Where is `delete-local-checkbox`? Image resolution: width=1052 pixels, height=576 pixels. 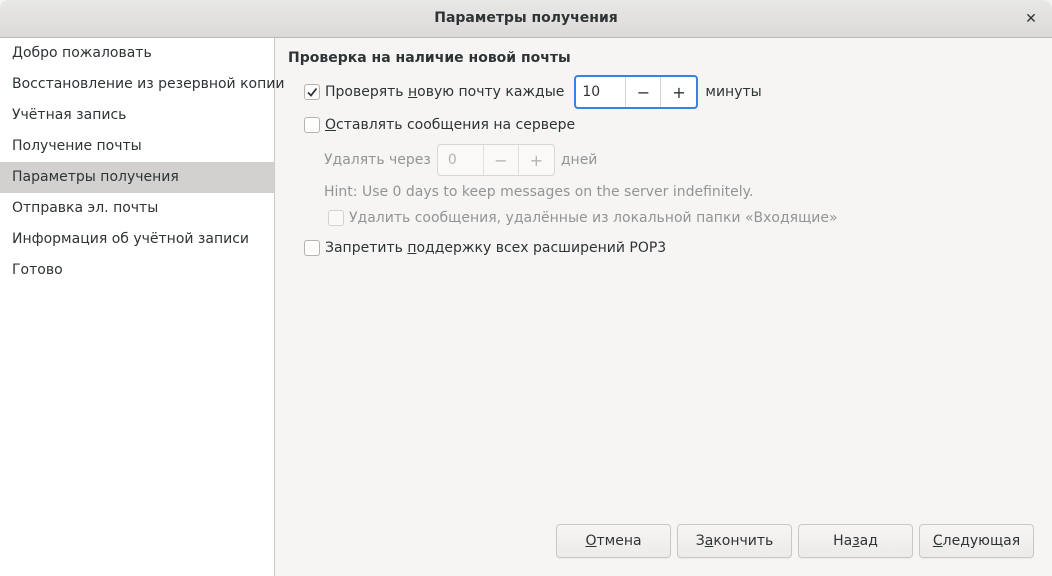 delete-local-checkbox is located at coordinates (336, 218).